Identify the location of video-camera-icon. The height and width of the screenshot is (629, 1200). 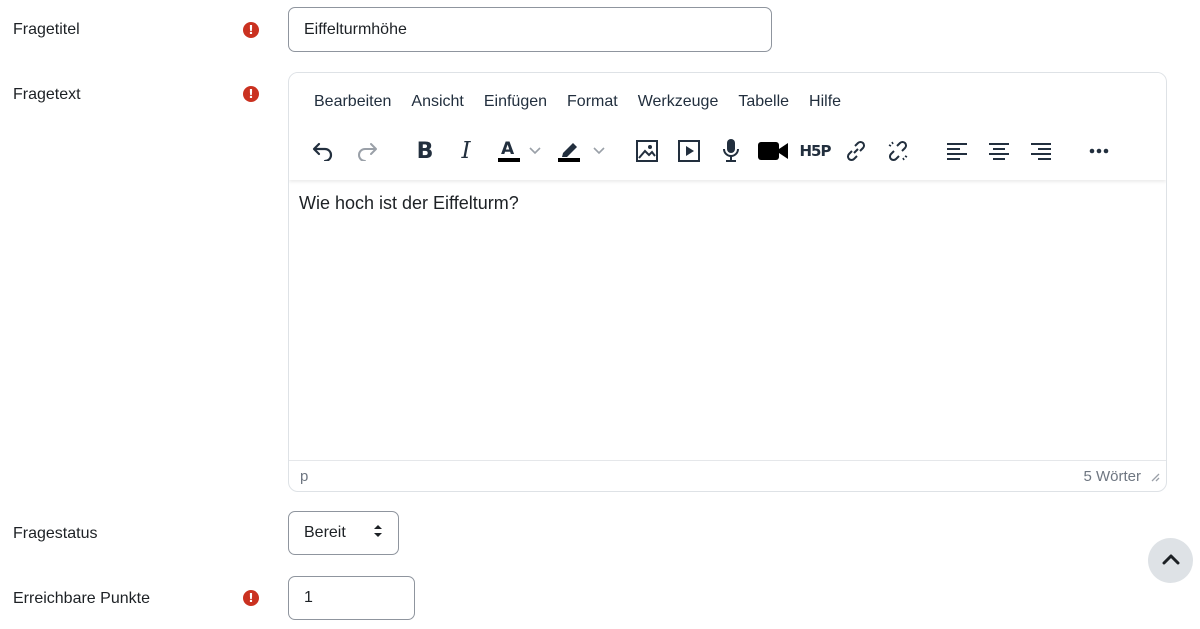
(773, 151).